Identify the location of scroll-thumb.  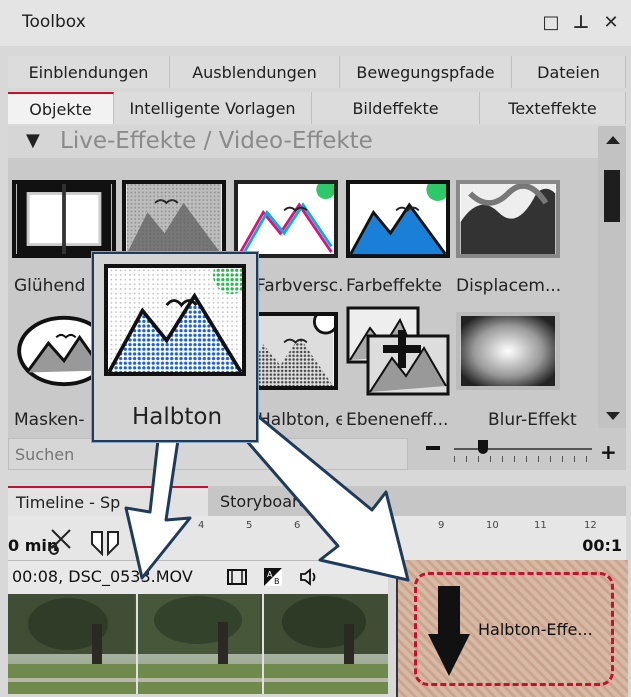
(612, 196).